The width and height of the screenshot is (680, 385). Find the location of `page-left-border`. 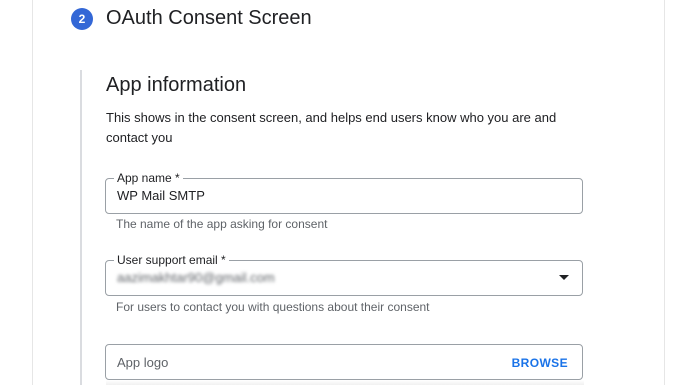

page-left-border is located at coordinates (32, 192).